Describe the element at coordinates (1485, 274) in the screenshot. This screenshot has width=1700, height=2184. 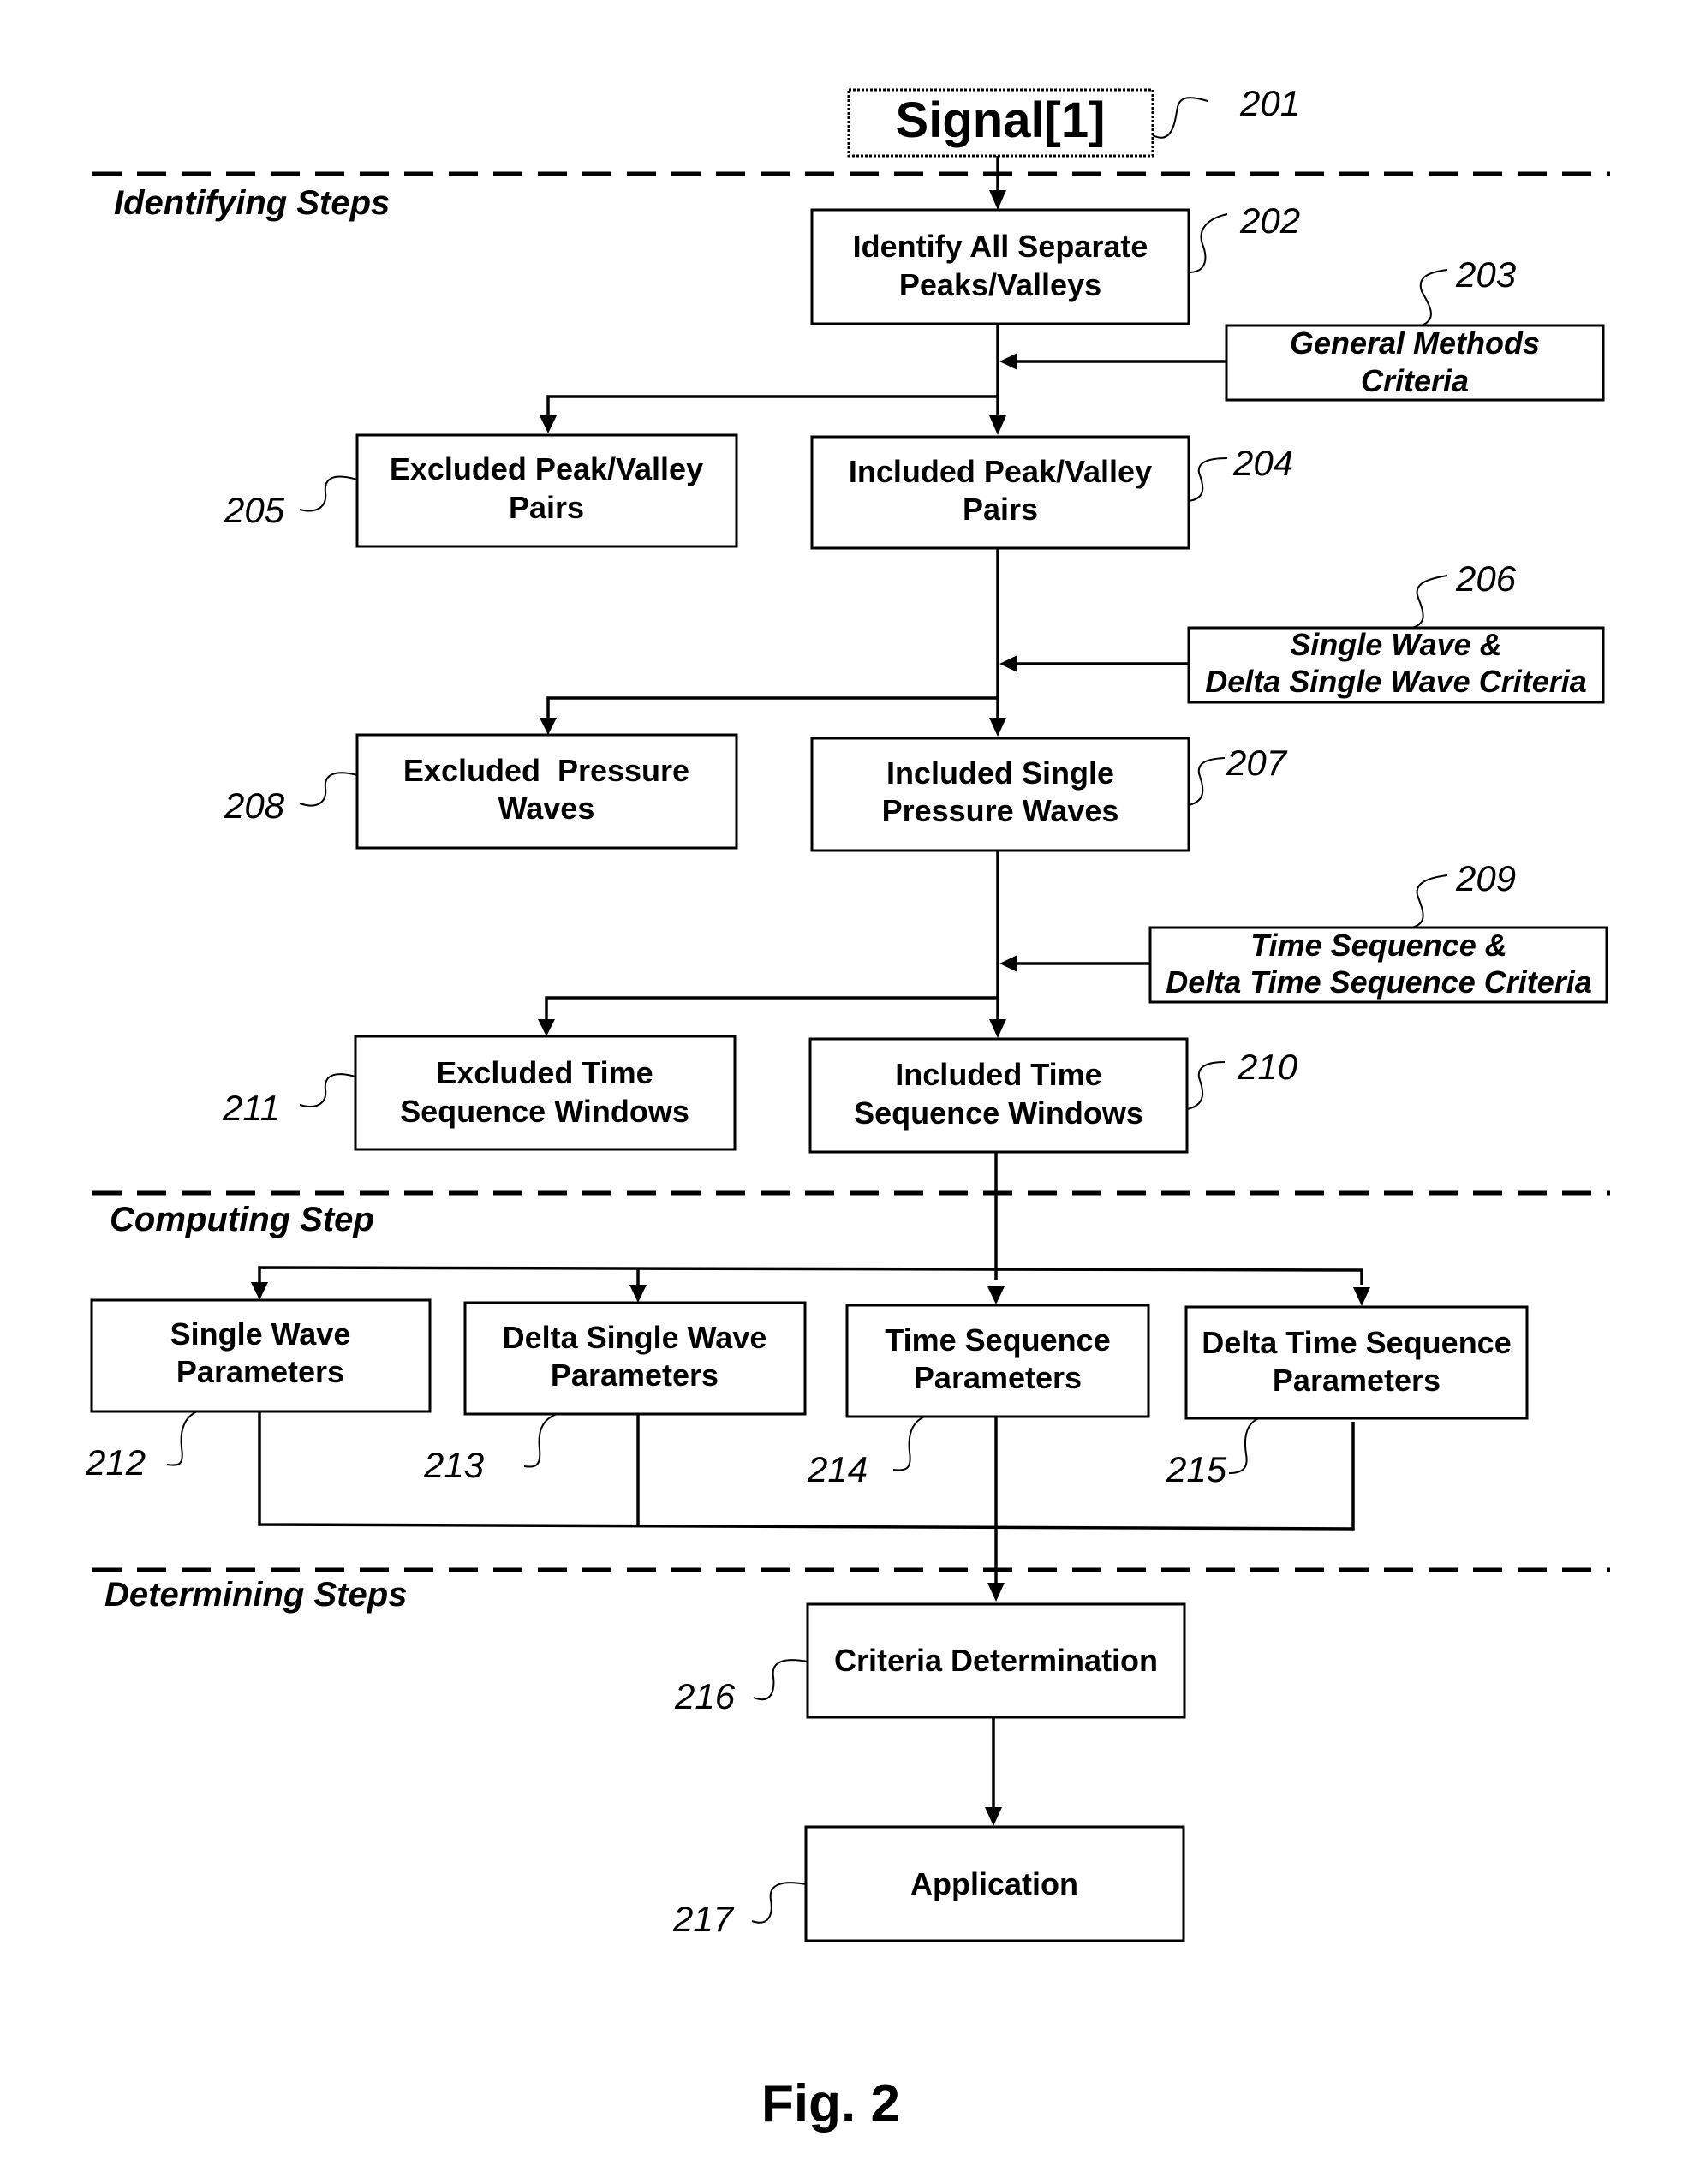
I see `ref-203: 203` at that location.